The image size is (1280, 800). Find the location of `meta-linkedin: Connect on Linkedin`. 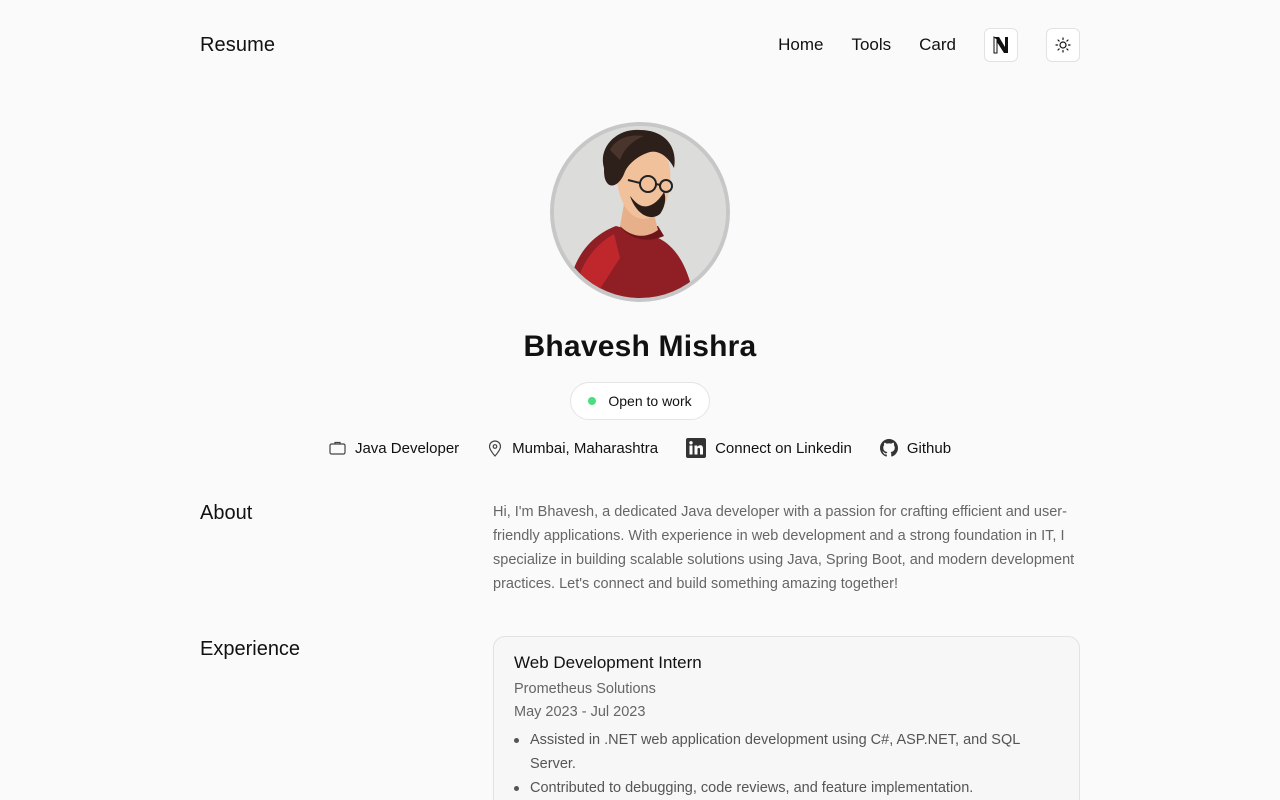

meta-linkedin: Connect on Linkedin is located at coordinates (769, 448).